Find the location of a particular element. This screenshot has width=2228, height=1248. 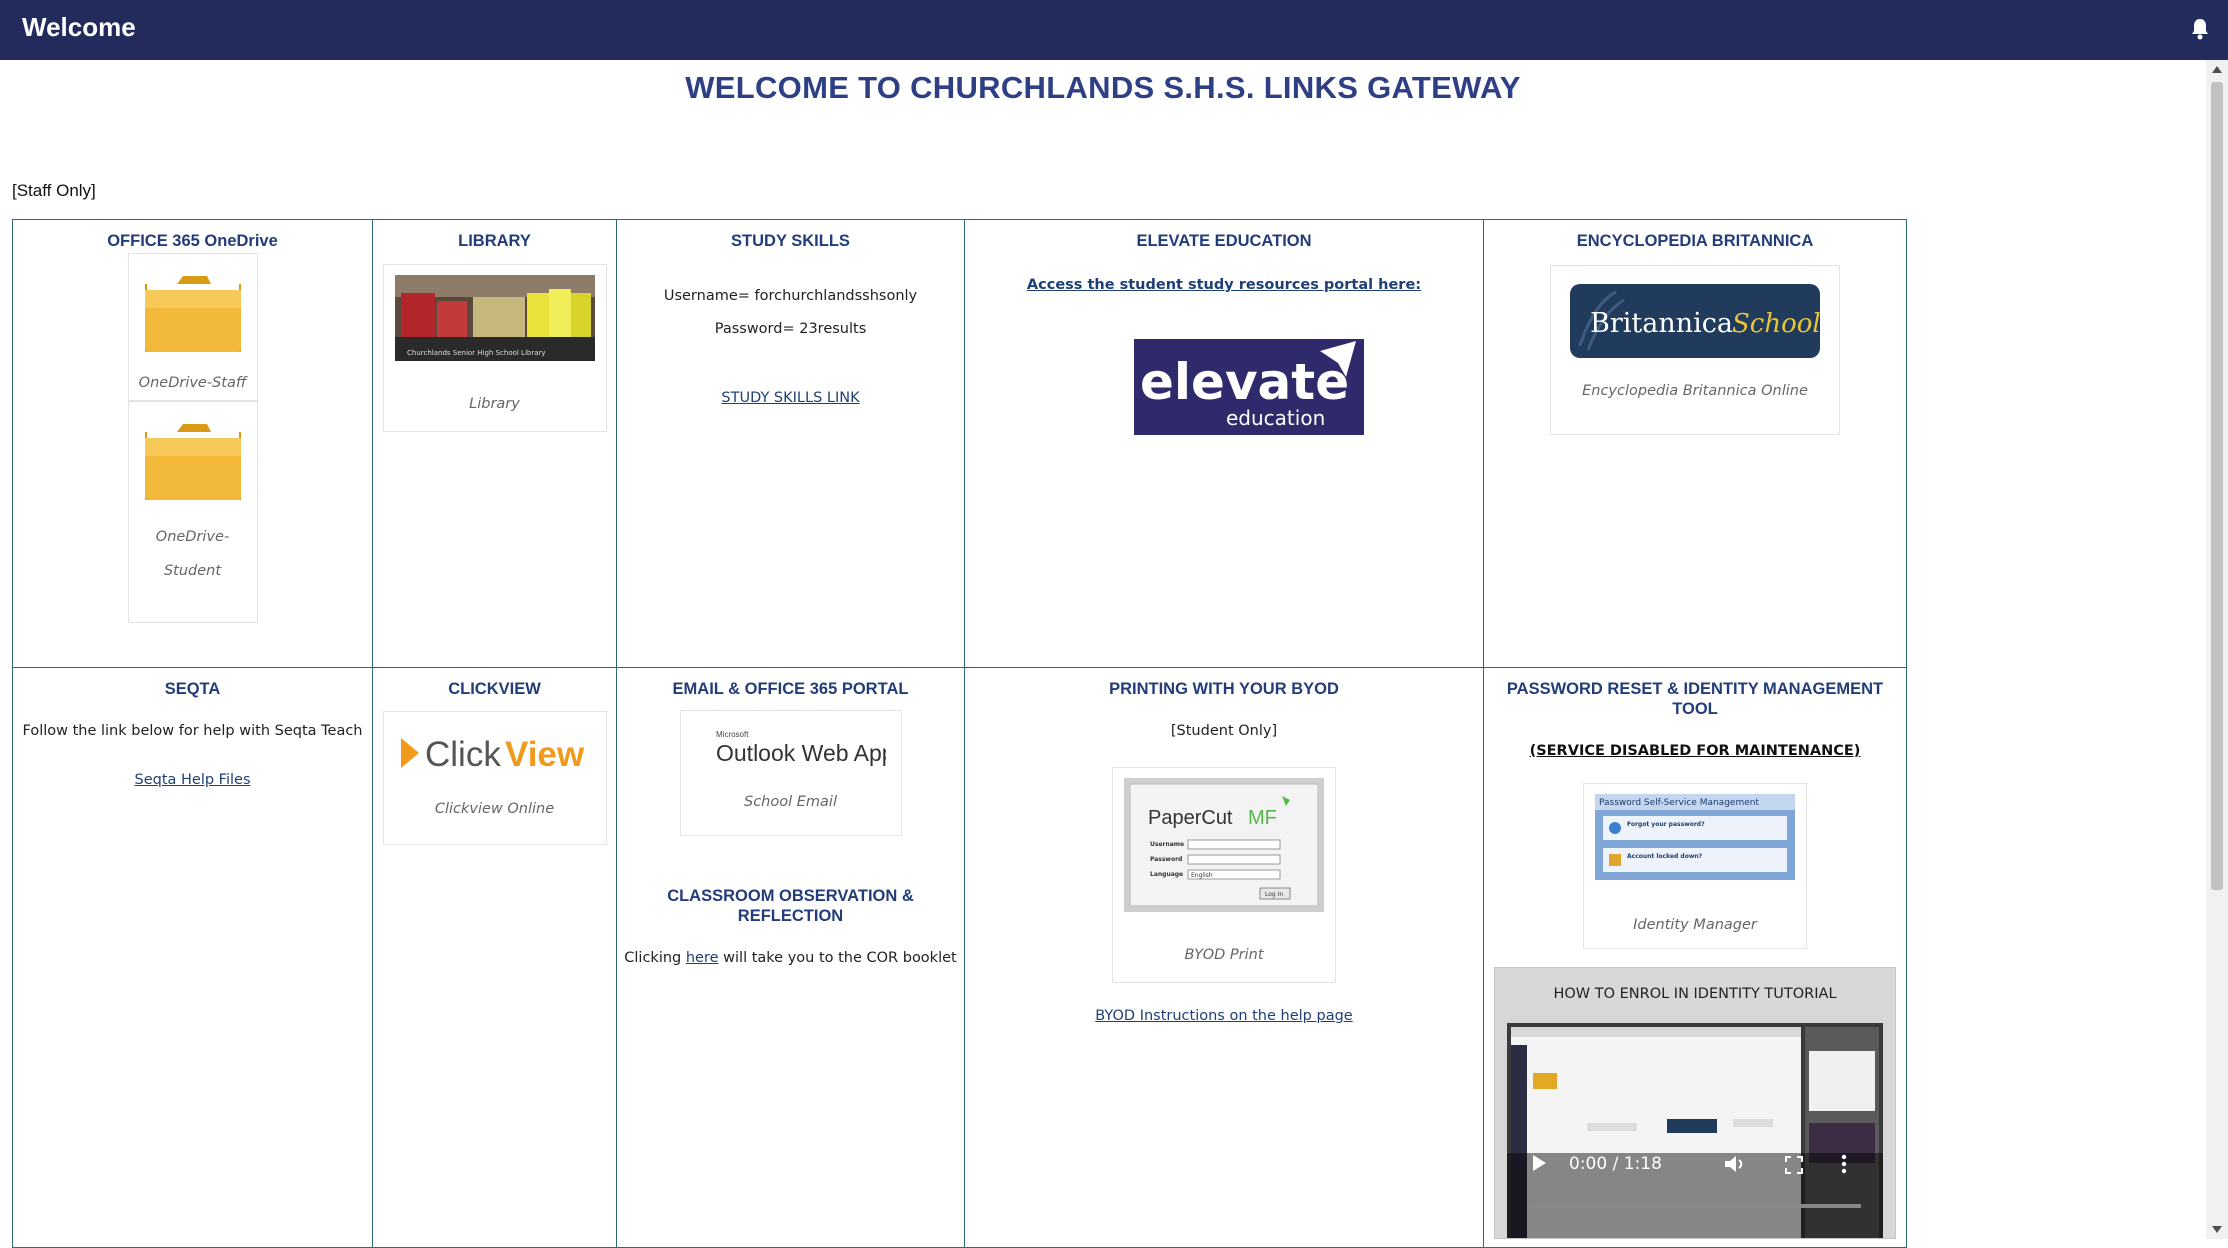

more-options-icon is located at coordinates (1844, 1164).